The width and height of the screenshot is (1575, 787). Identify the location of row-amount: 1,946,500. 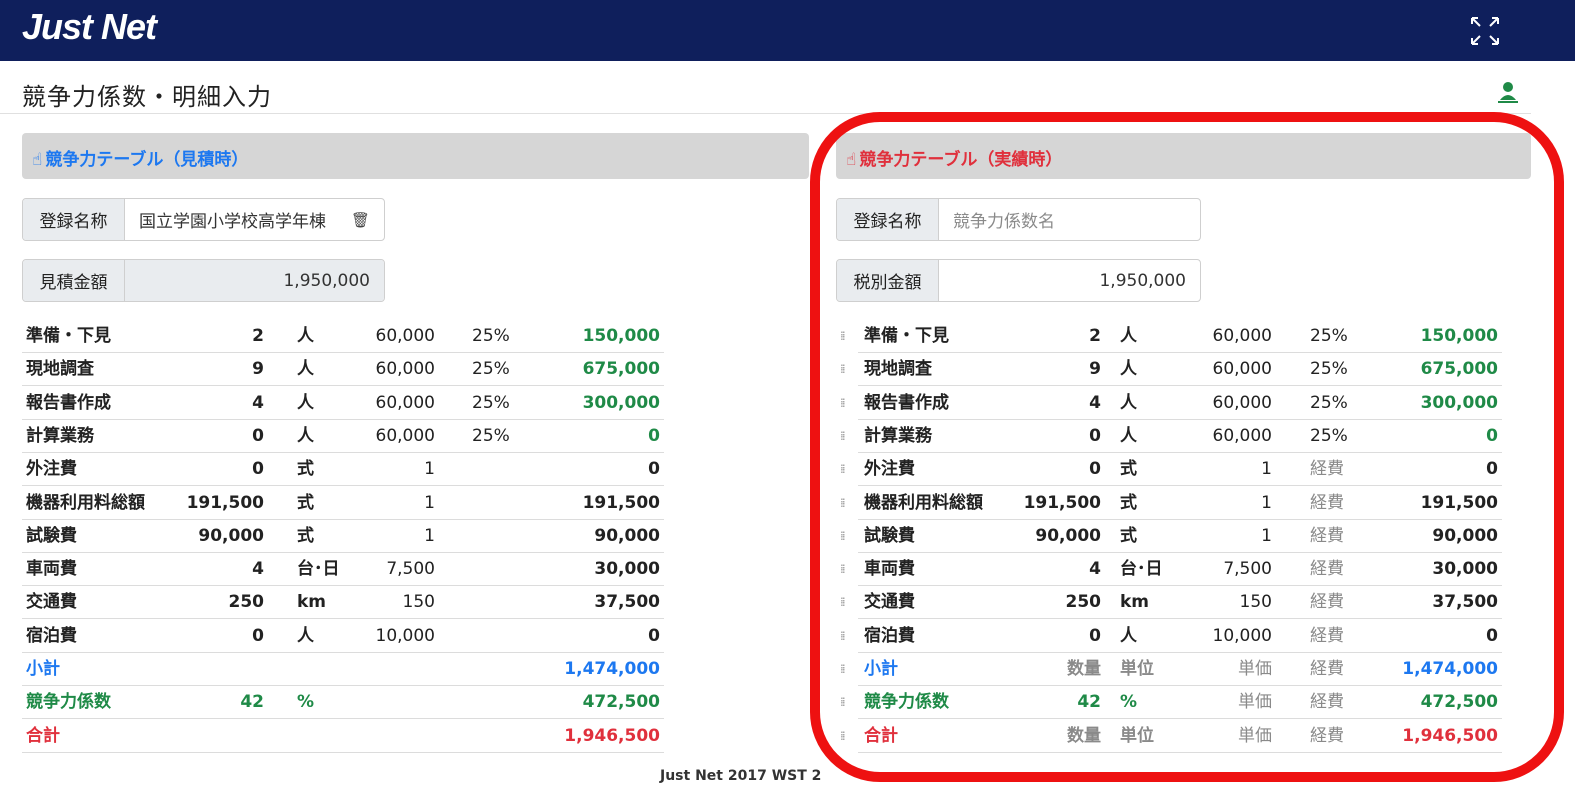
(612, 736).